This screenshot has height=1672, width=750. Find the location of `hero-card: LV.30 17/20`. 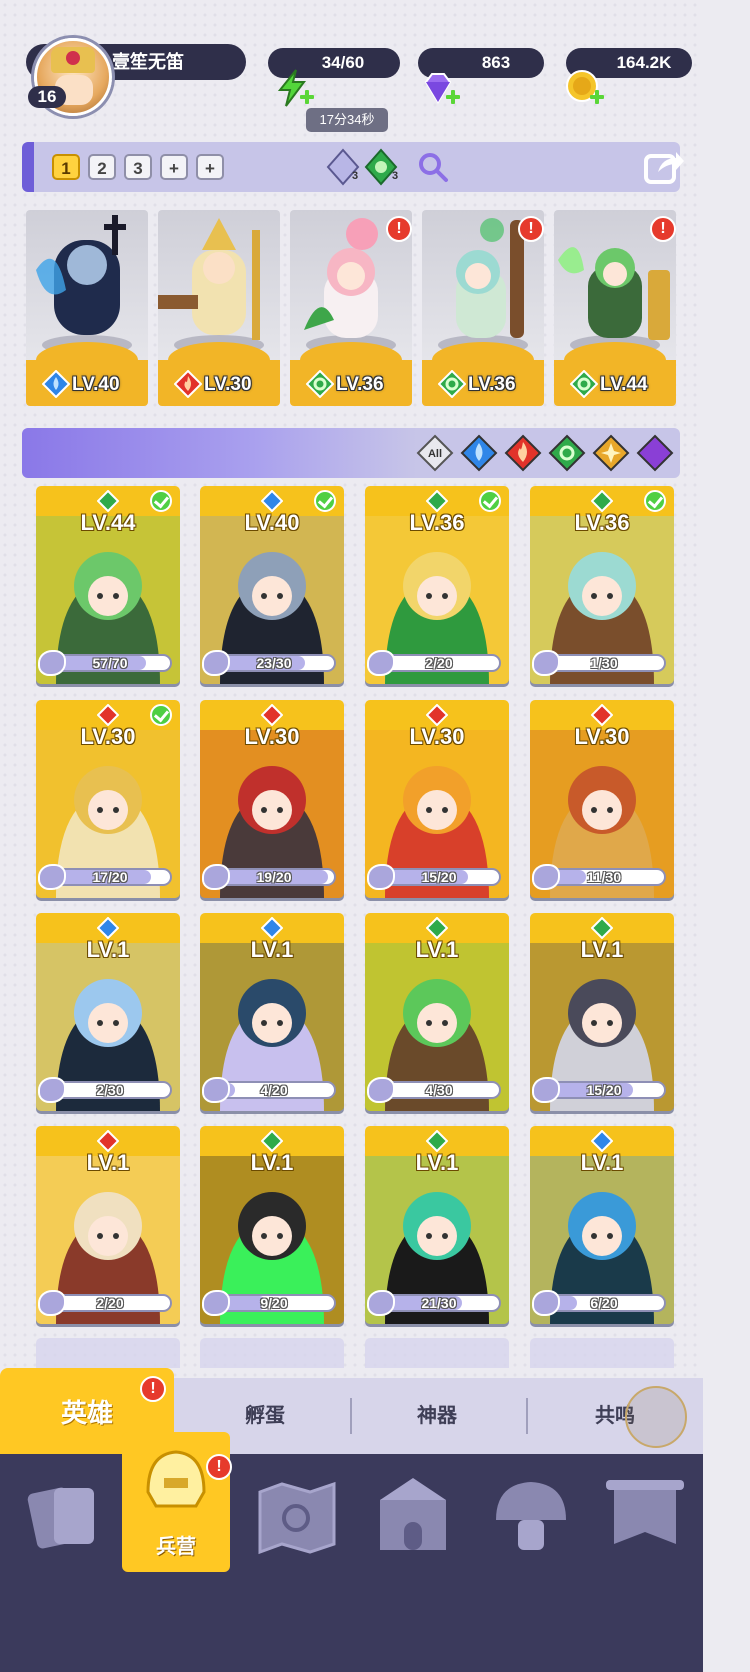

hero-card: LV.30 17/20 is located at coordinates (108, 799).